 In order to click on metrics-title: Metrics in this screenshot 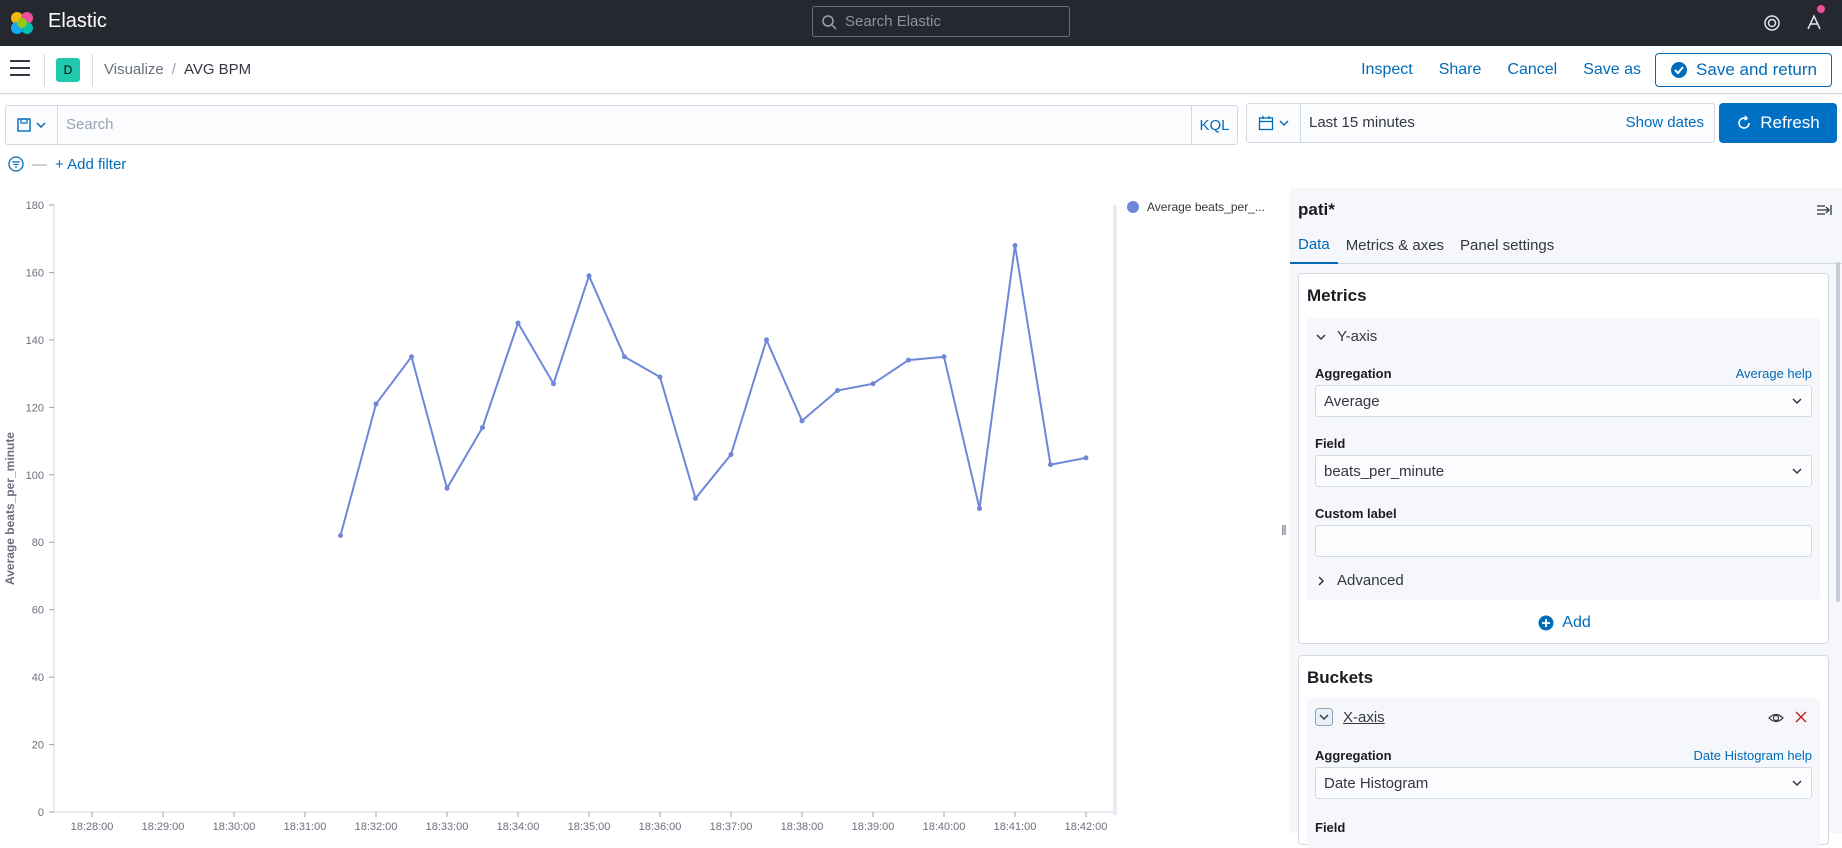, I will do `click(1337, 295)`.